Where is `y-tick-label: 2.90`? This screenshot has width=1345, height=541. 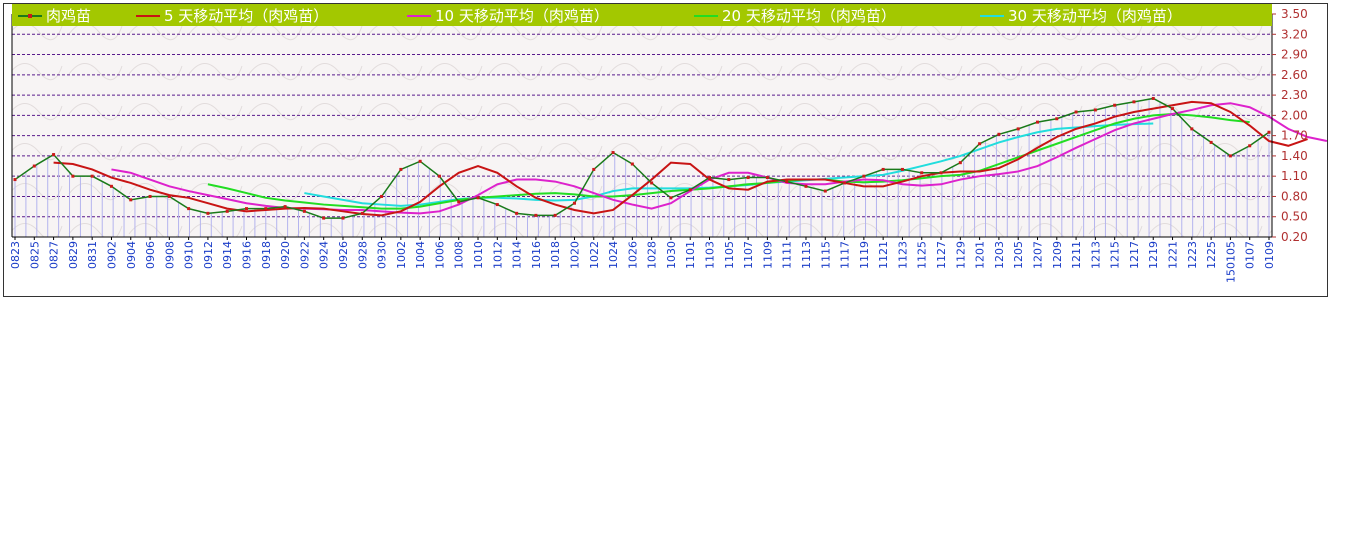 y-tick-label: 2.90 is located at coordinates (1294, 55).